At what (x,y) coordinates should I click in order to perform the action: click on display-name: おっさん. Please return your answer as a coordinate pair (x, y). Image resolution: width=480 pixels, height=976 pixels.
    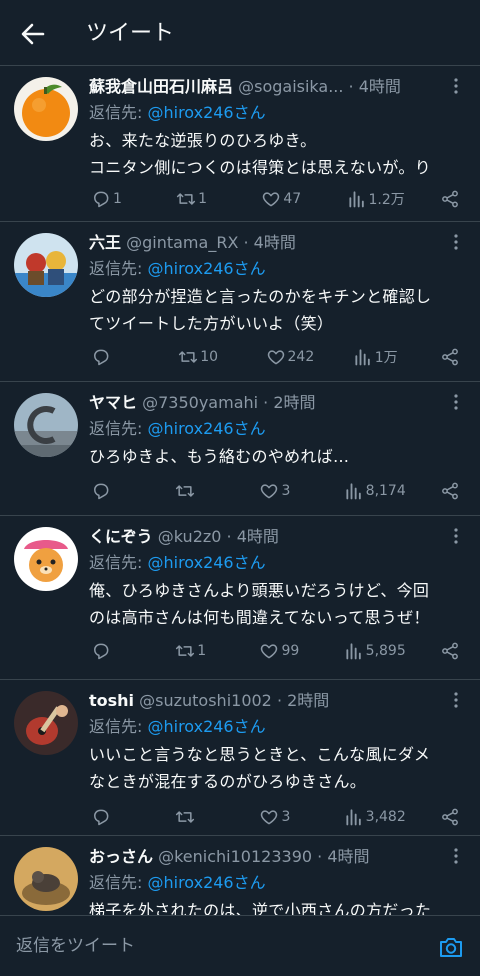
    Looking at the image, I should click on (121, 856).